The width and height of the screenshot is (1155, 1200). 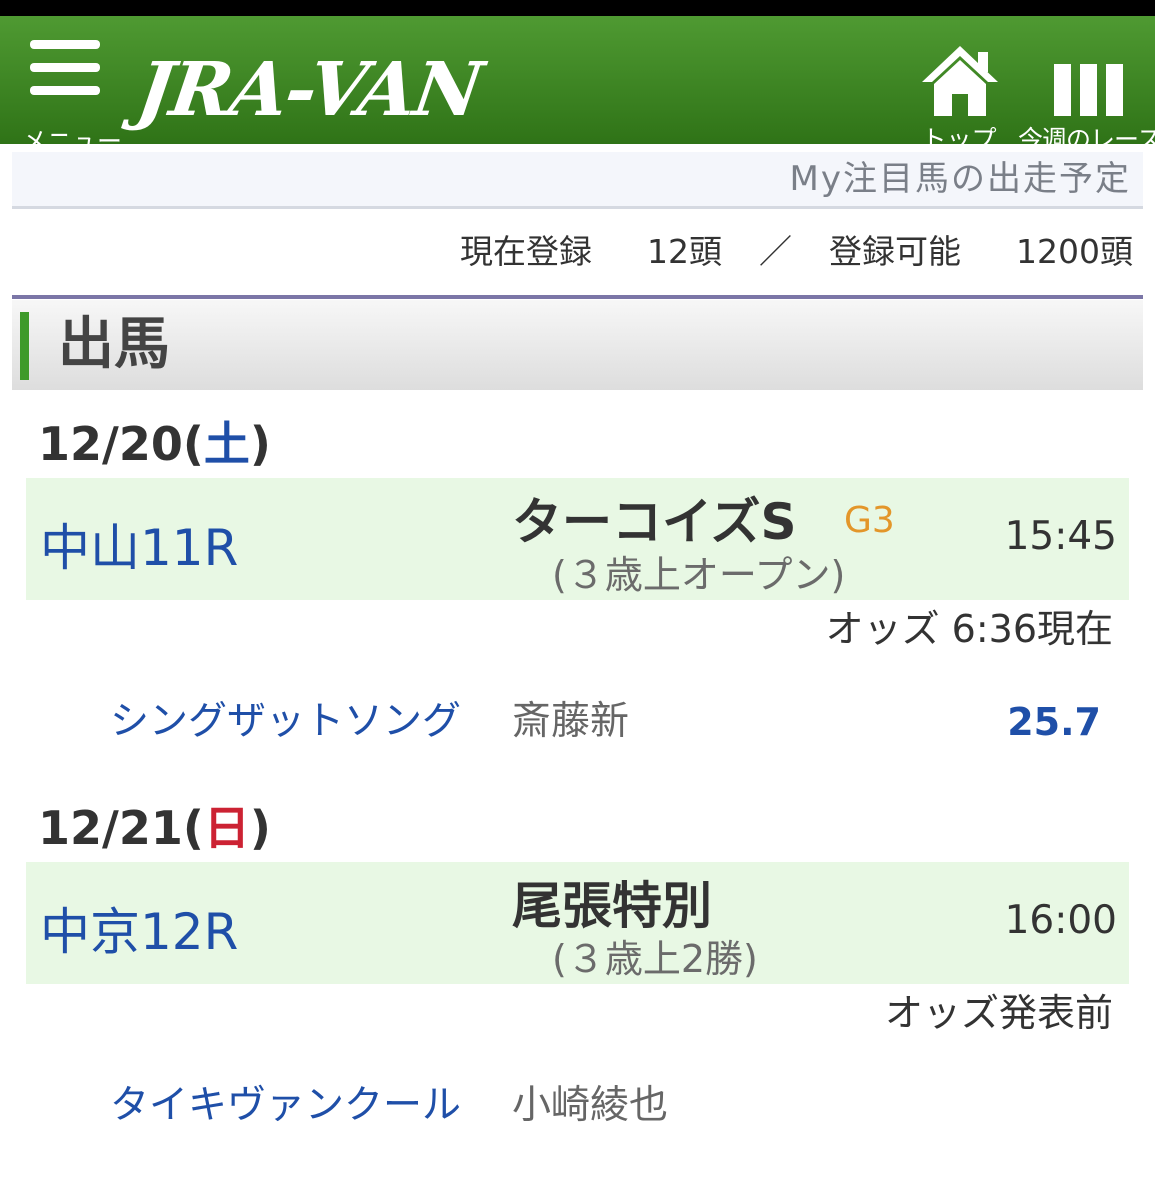 What do you see at coordinates (114, 344) in the screenshot?
I see `section-title: 出馬` at bounding box center [114, 344].